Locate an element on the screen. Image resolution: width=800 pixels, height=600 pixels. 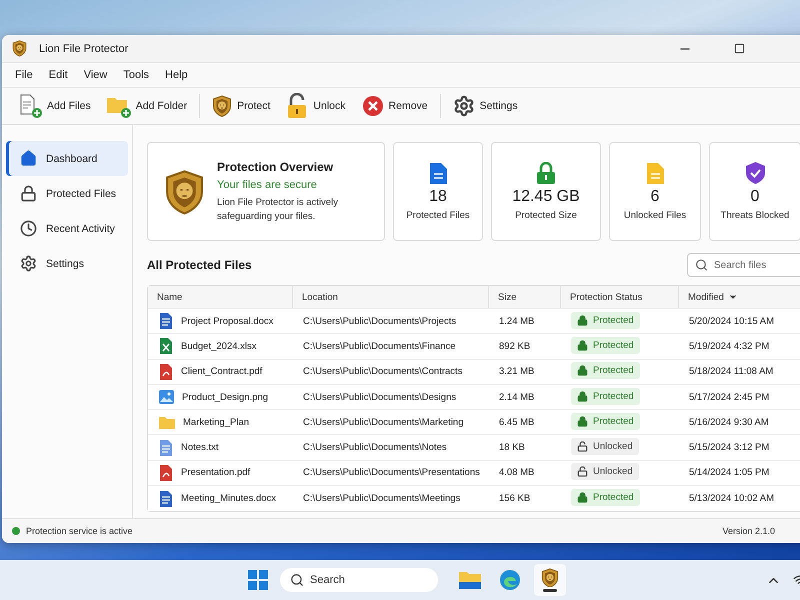
table-cell-text: 5/20/2024 10:15 AM is located at coordinates (732, 321).